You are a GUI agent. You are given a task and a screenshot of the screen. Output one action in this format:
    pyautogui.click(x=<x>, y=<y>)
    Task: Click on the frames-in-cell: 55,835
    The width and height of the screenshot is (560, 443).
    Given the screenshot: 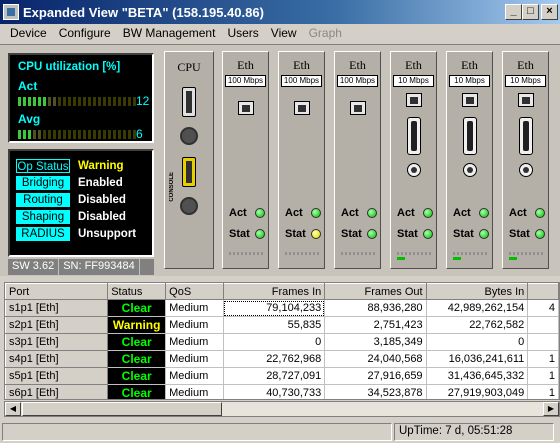 What is the action you would take?
    pyautogui.click(x=274, y=325)
    